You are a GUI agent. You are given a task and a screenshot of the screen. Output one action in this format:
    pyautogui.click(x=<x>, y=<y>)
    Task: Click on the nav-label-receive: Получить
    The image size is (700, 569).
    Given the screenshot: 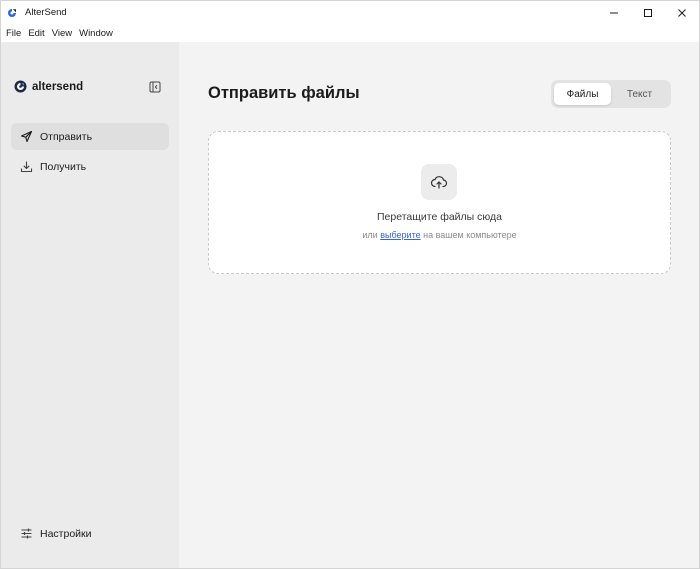 What is the action you would take?
    pyautogui.click(x=63, y=166)
    